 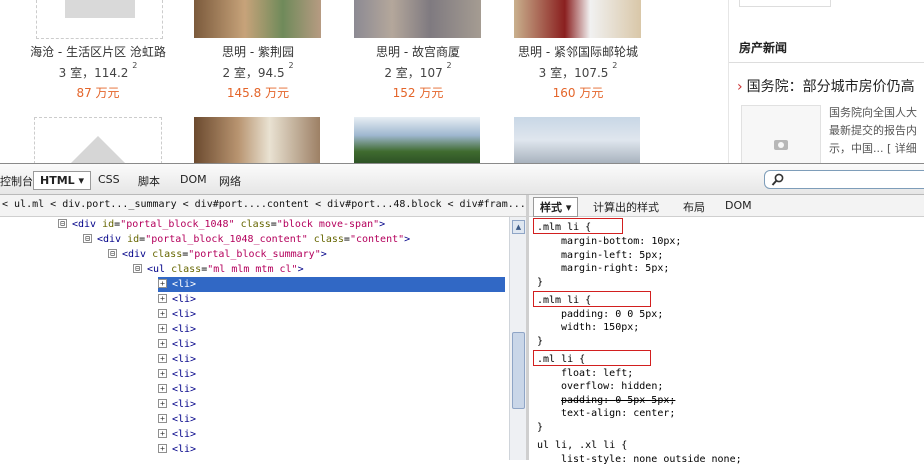 I want to click on css-property: float: left;, so click(x=597, y=373).